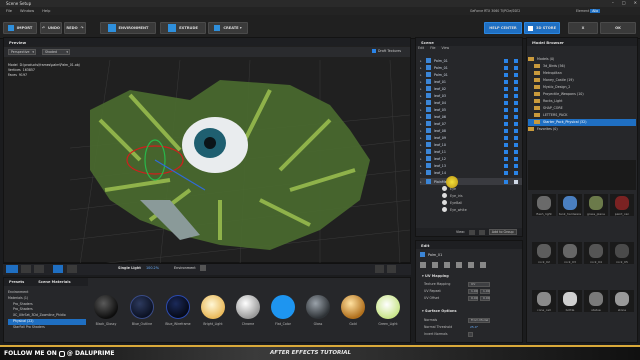  I want to click on scene-row: ▸ leaf_14, so click(471, 172).